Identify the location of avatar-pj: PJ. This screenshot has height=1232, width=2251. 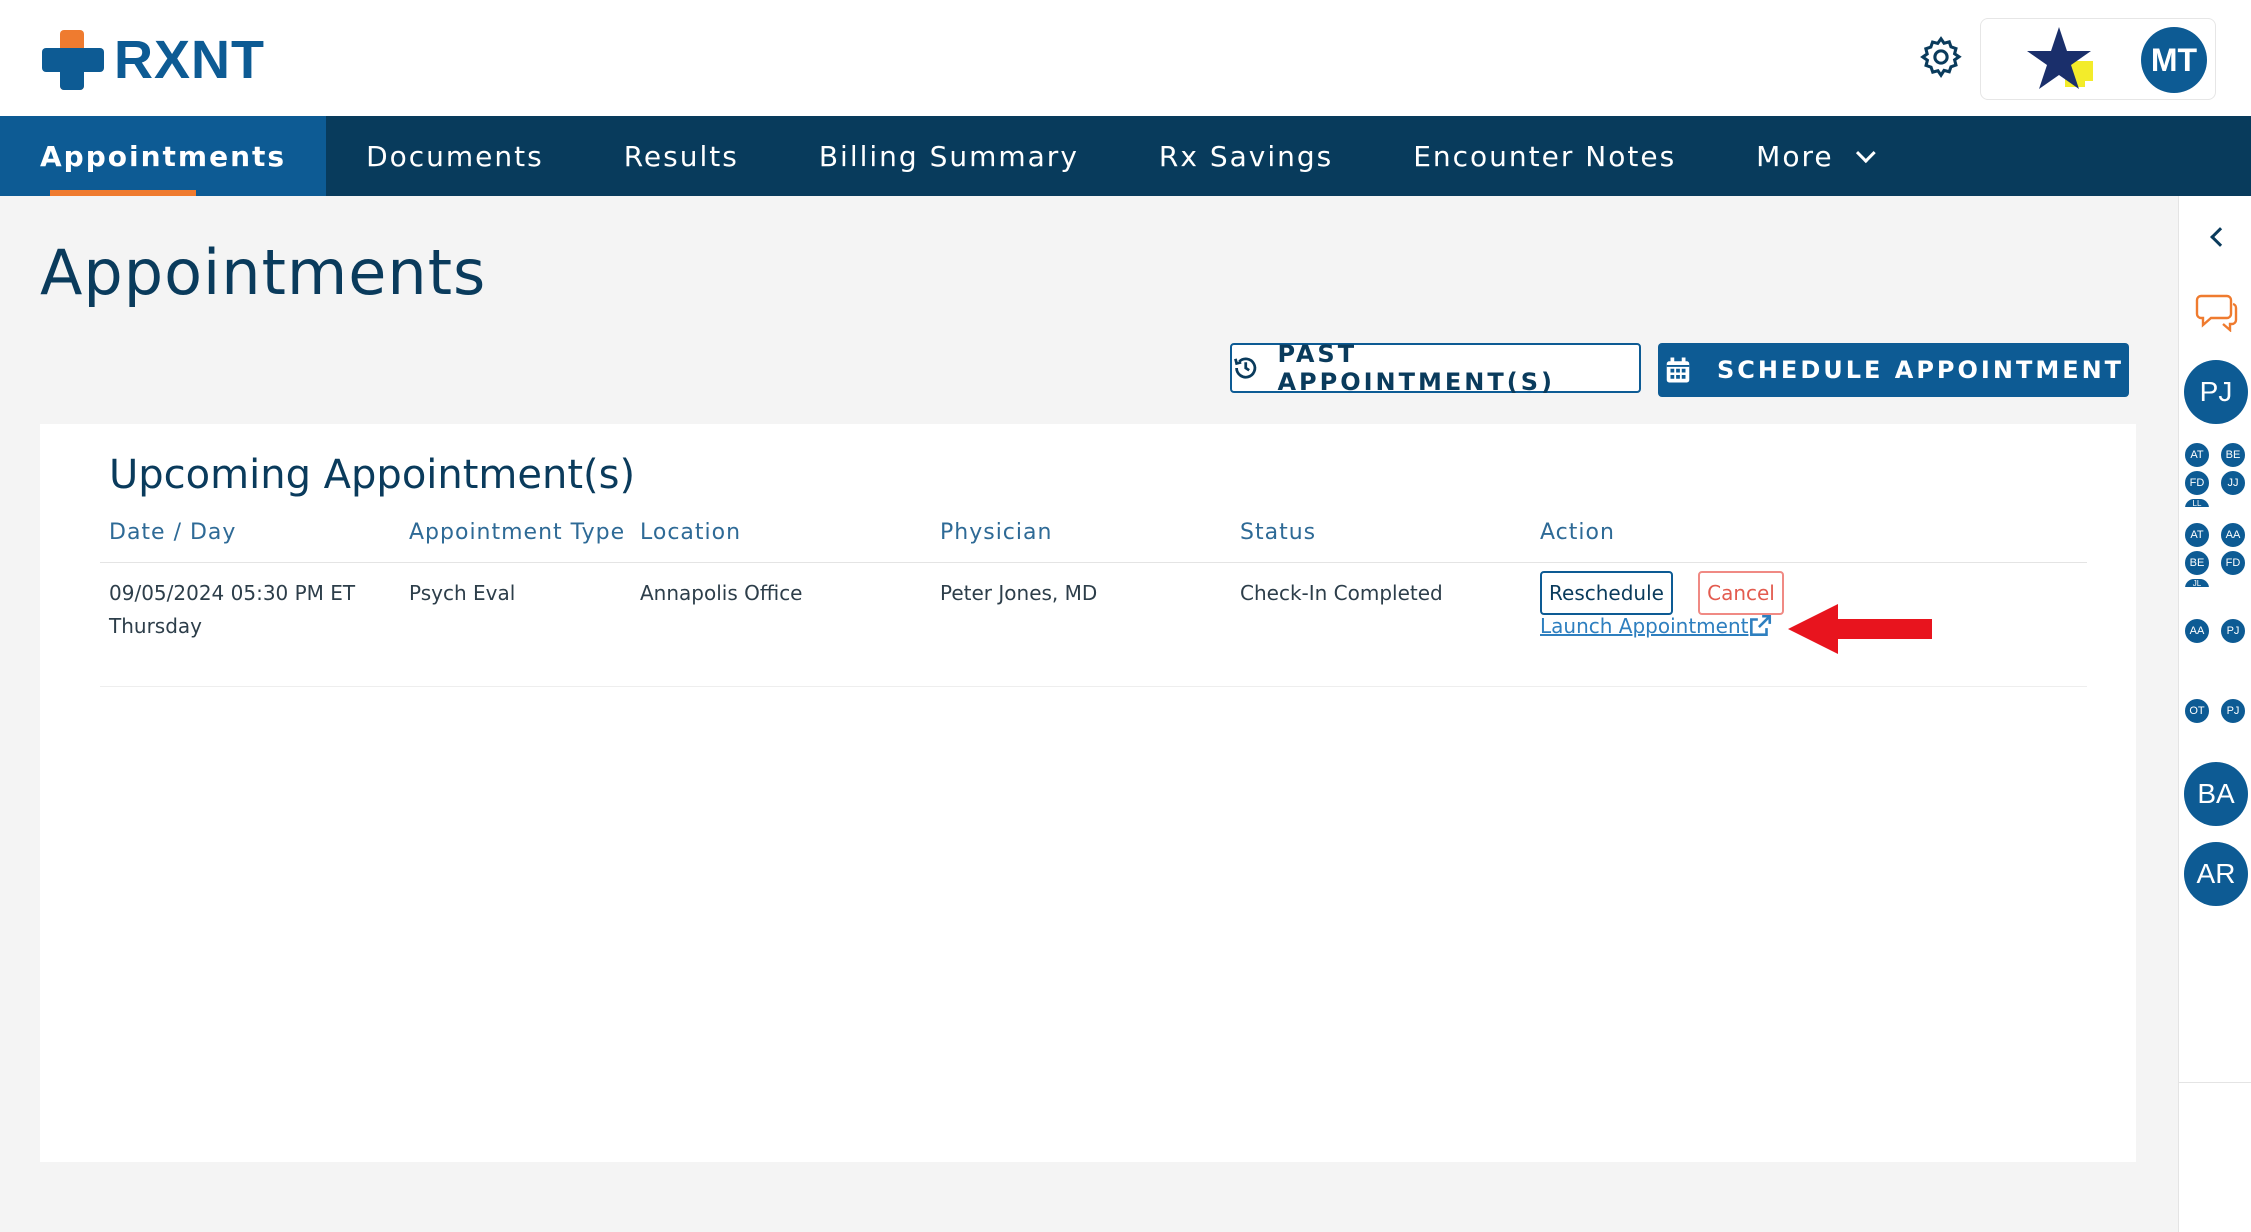
(2216, 392).